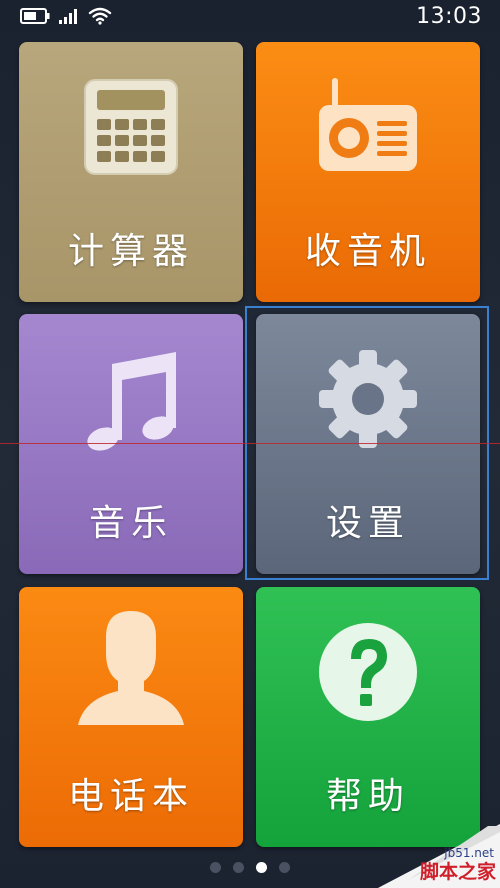  What do you see at coordinates (367, 796) in the screenshot?
I see `tile-label-help: 帮助` at bounding box center [367, 796].